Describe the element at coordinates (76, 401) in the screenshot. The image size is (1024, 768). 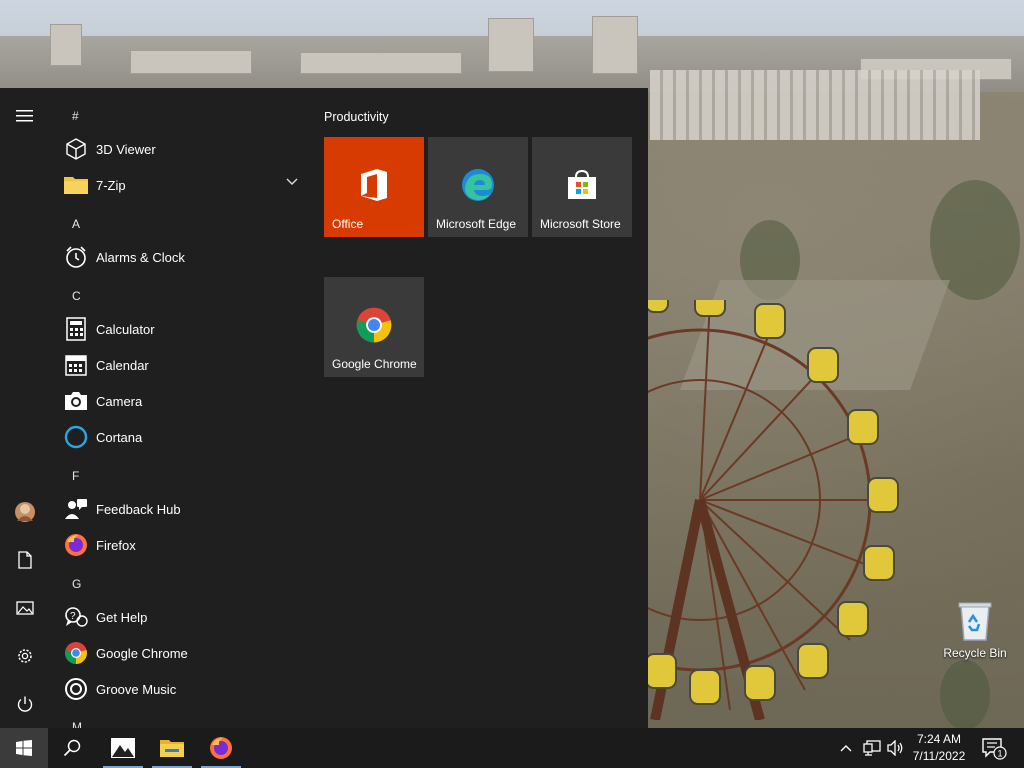
I see `camera-icon` at that location.